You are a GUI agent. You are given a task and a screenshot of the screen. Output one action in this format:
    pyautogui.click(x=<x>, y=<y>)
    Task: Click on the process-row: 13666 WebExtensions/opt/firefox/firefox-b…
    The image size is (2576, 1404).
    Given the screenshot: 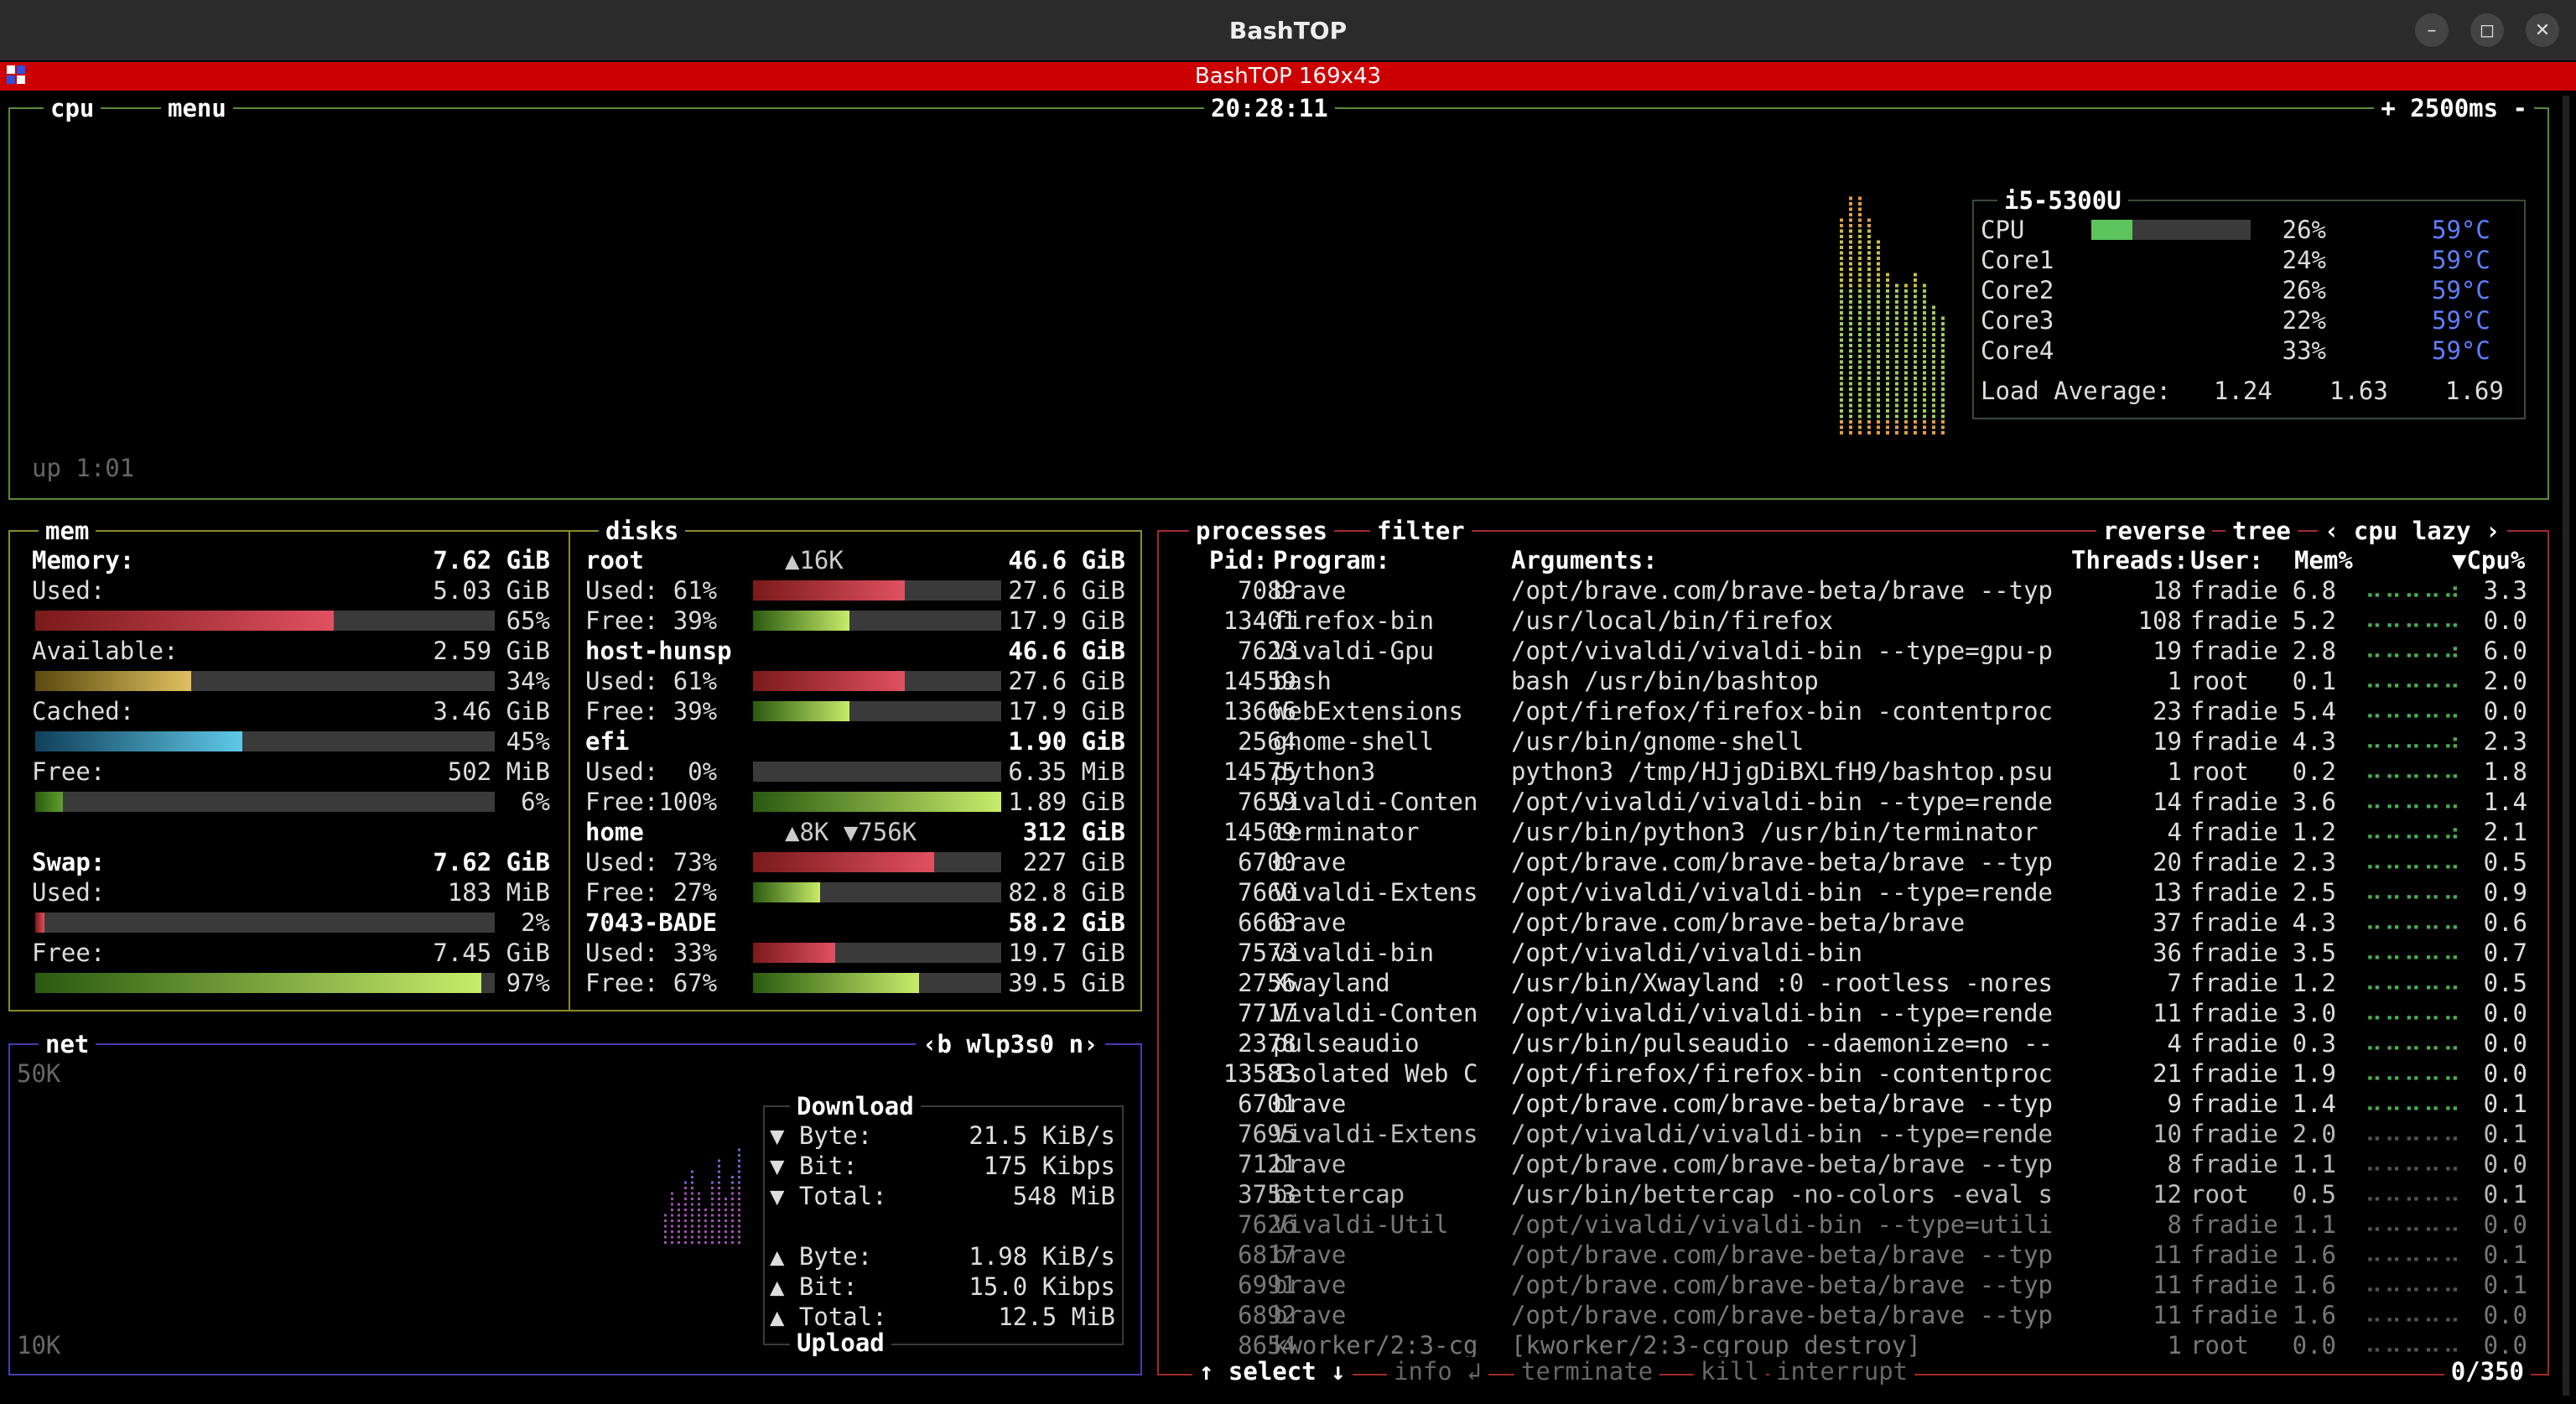 What is the action you would take?
    pyautogui.click(x=1853, y=711)
    